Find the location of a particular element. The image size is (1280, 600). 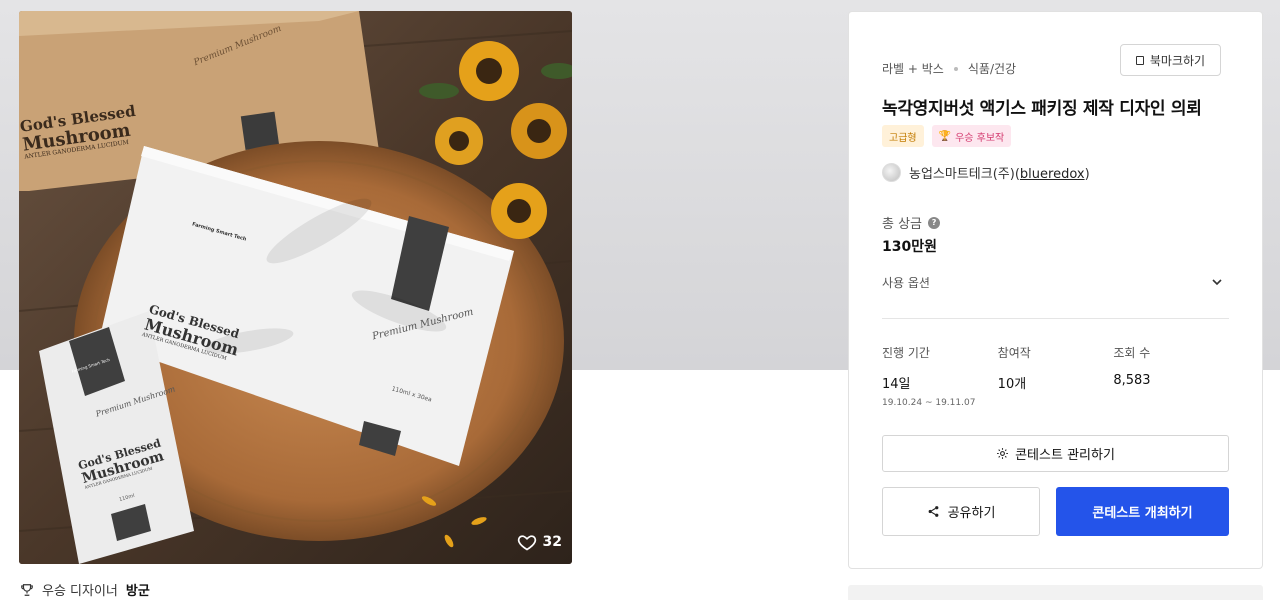

like-button: 32 is located at coordinates (539, 542).